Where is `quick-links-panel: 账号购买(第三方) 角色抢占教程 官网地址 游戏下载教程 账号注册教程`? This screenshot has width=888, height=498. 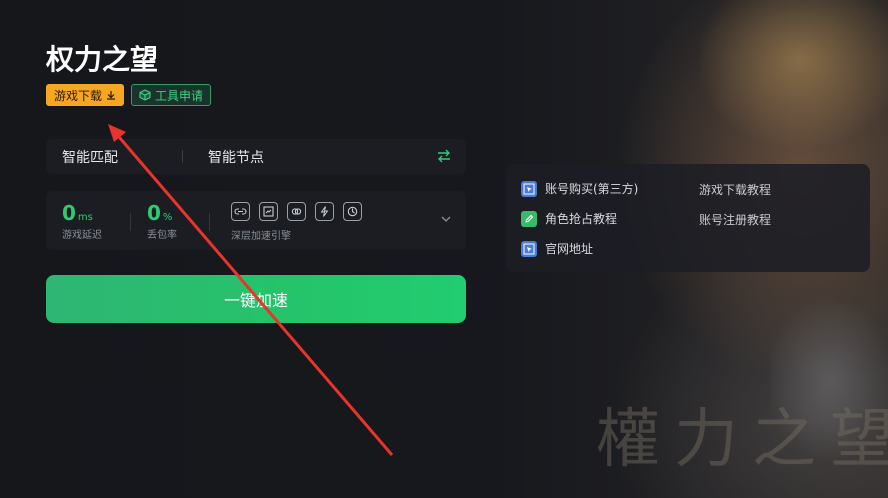
quick-links-panel: 账号购买(第三方) 角色抢占教程 官网地址 游戏下载教程 账号注册教程 is located at coordinates (688, 218).